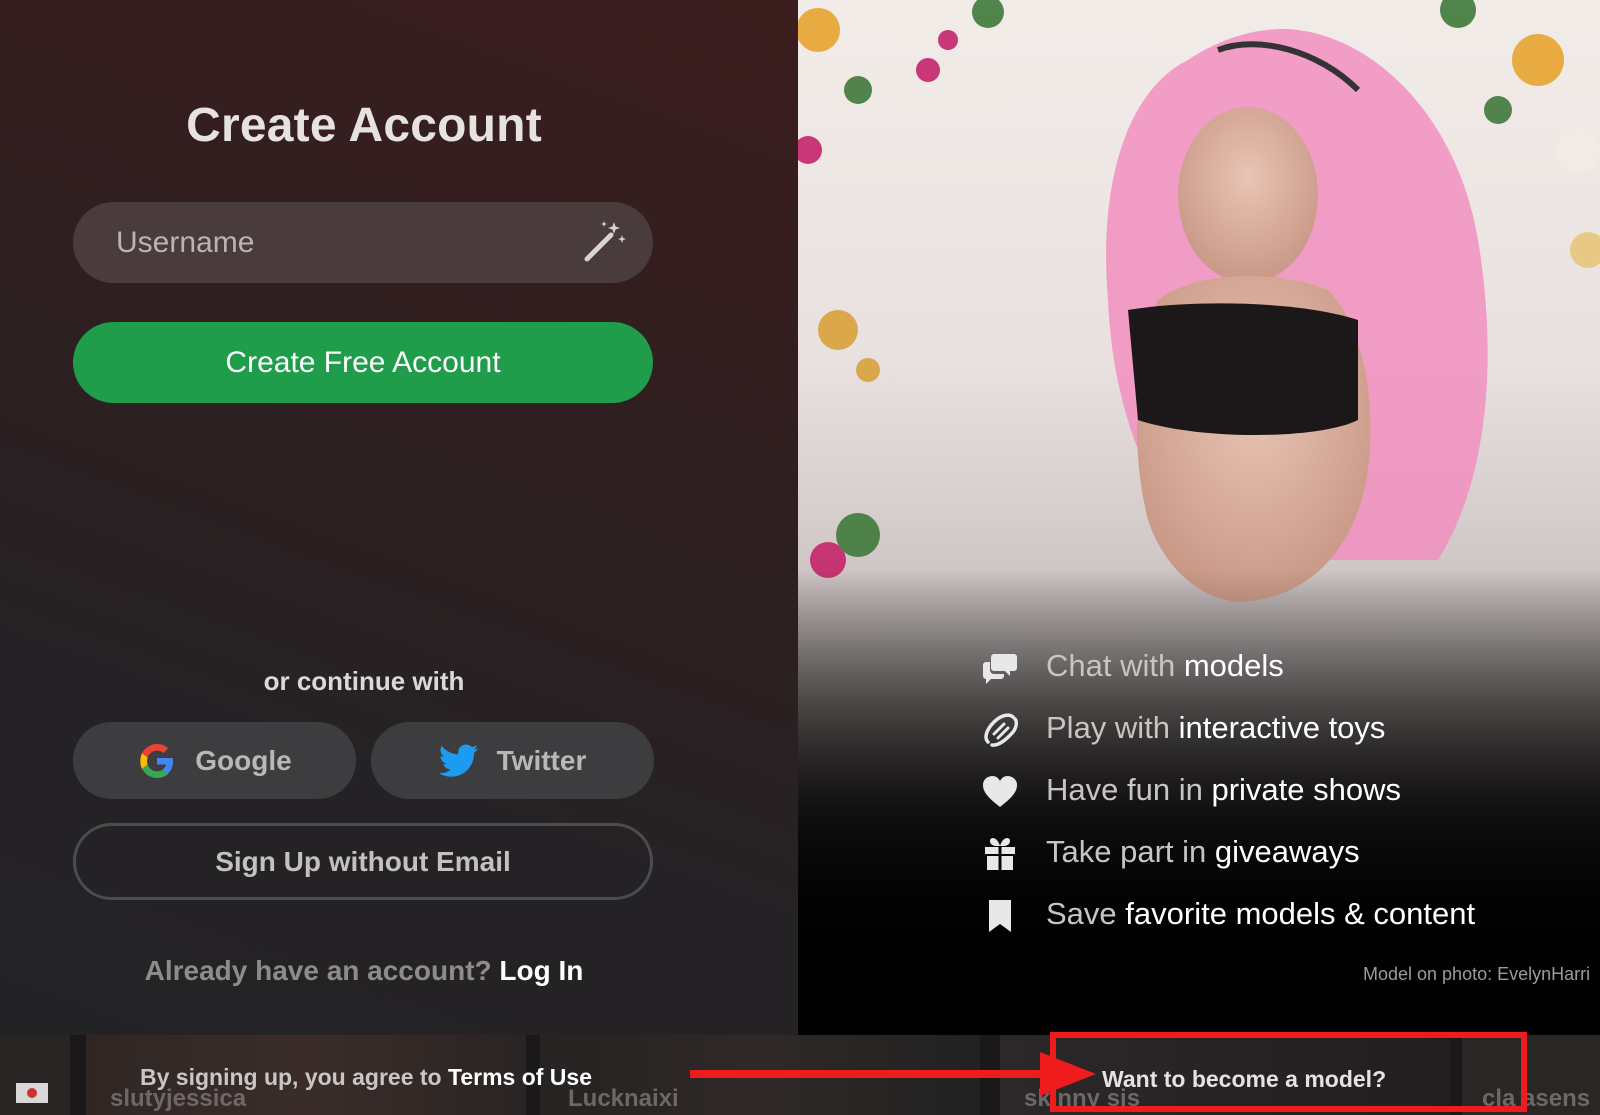  What do you see at coordinates (32, 1093) in the screenshot?
I see `japan-flag-icon` at bounding box center [32, 1093].